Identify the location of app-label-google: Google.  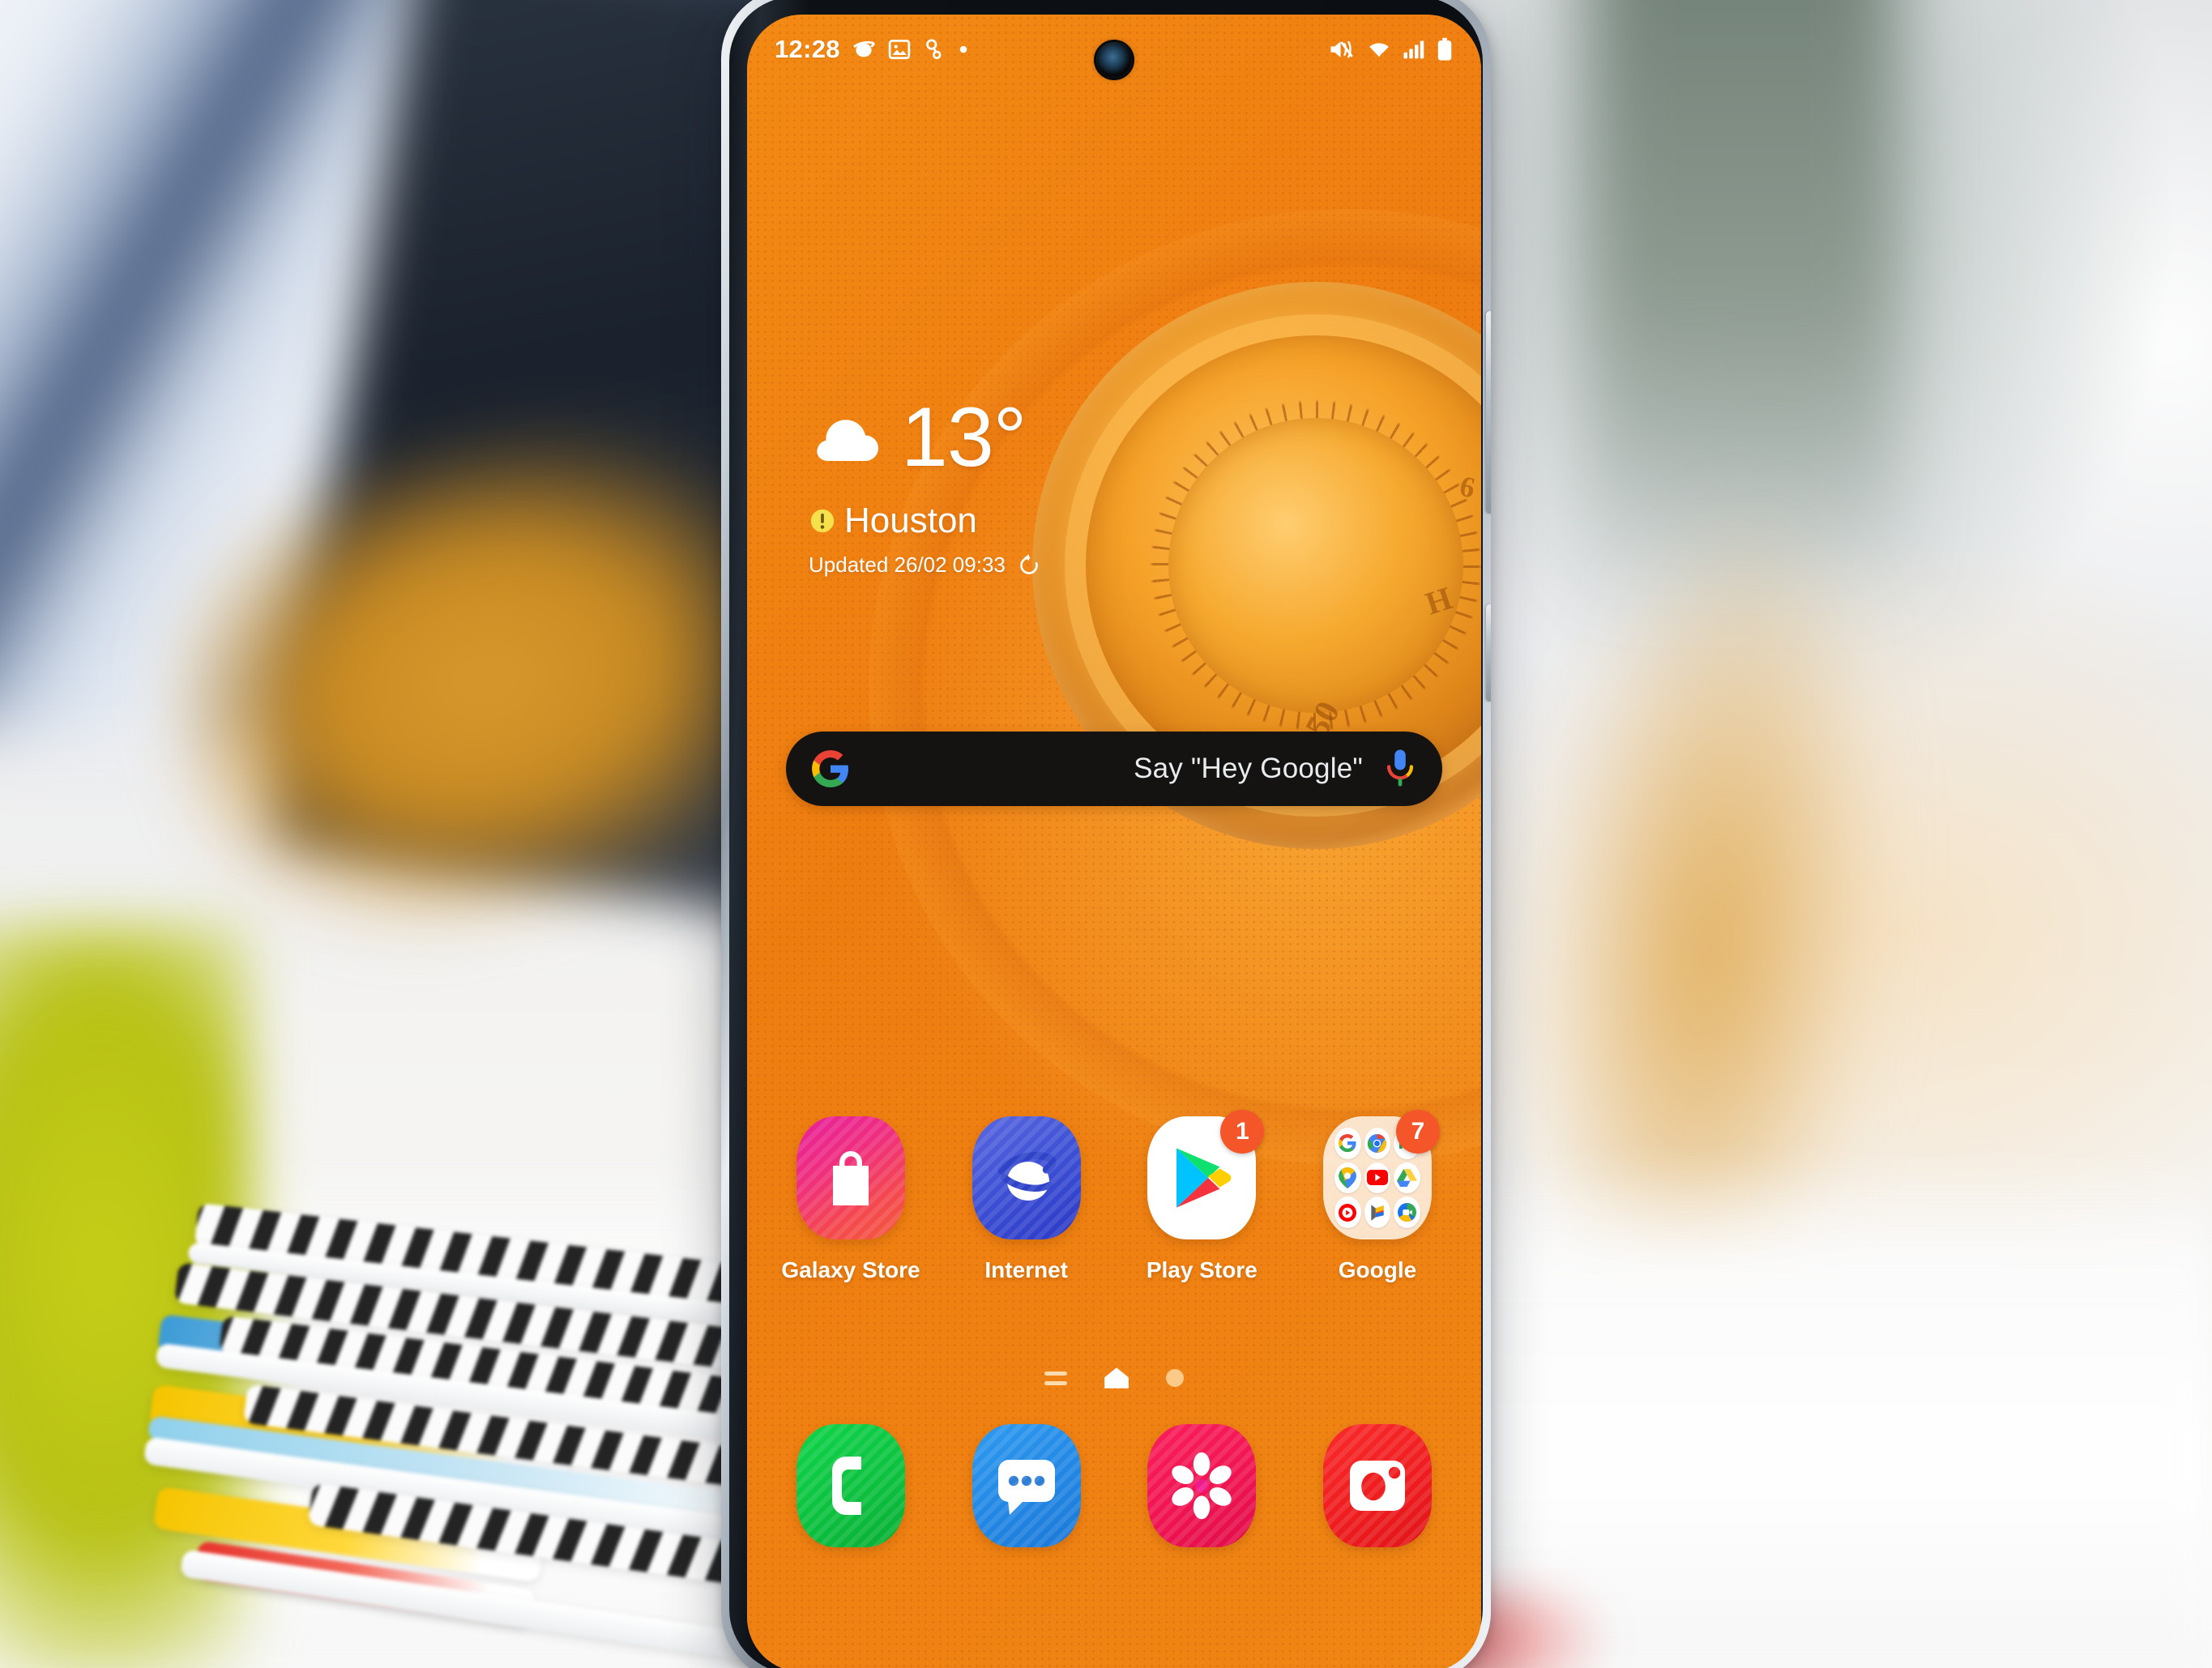
(1377, 1269).